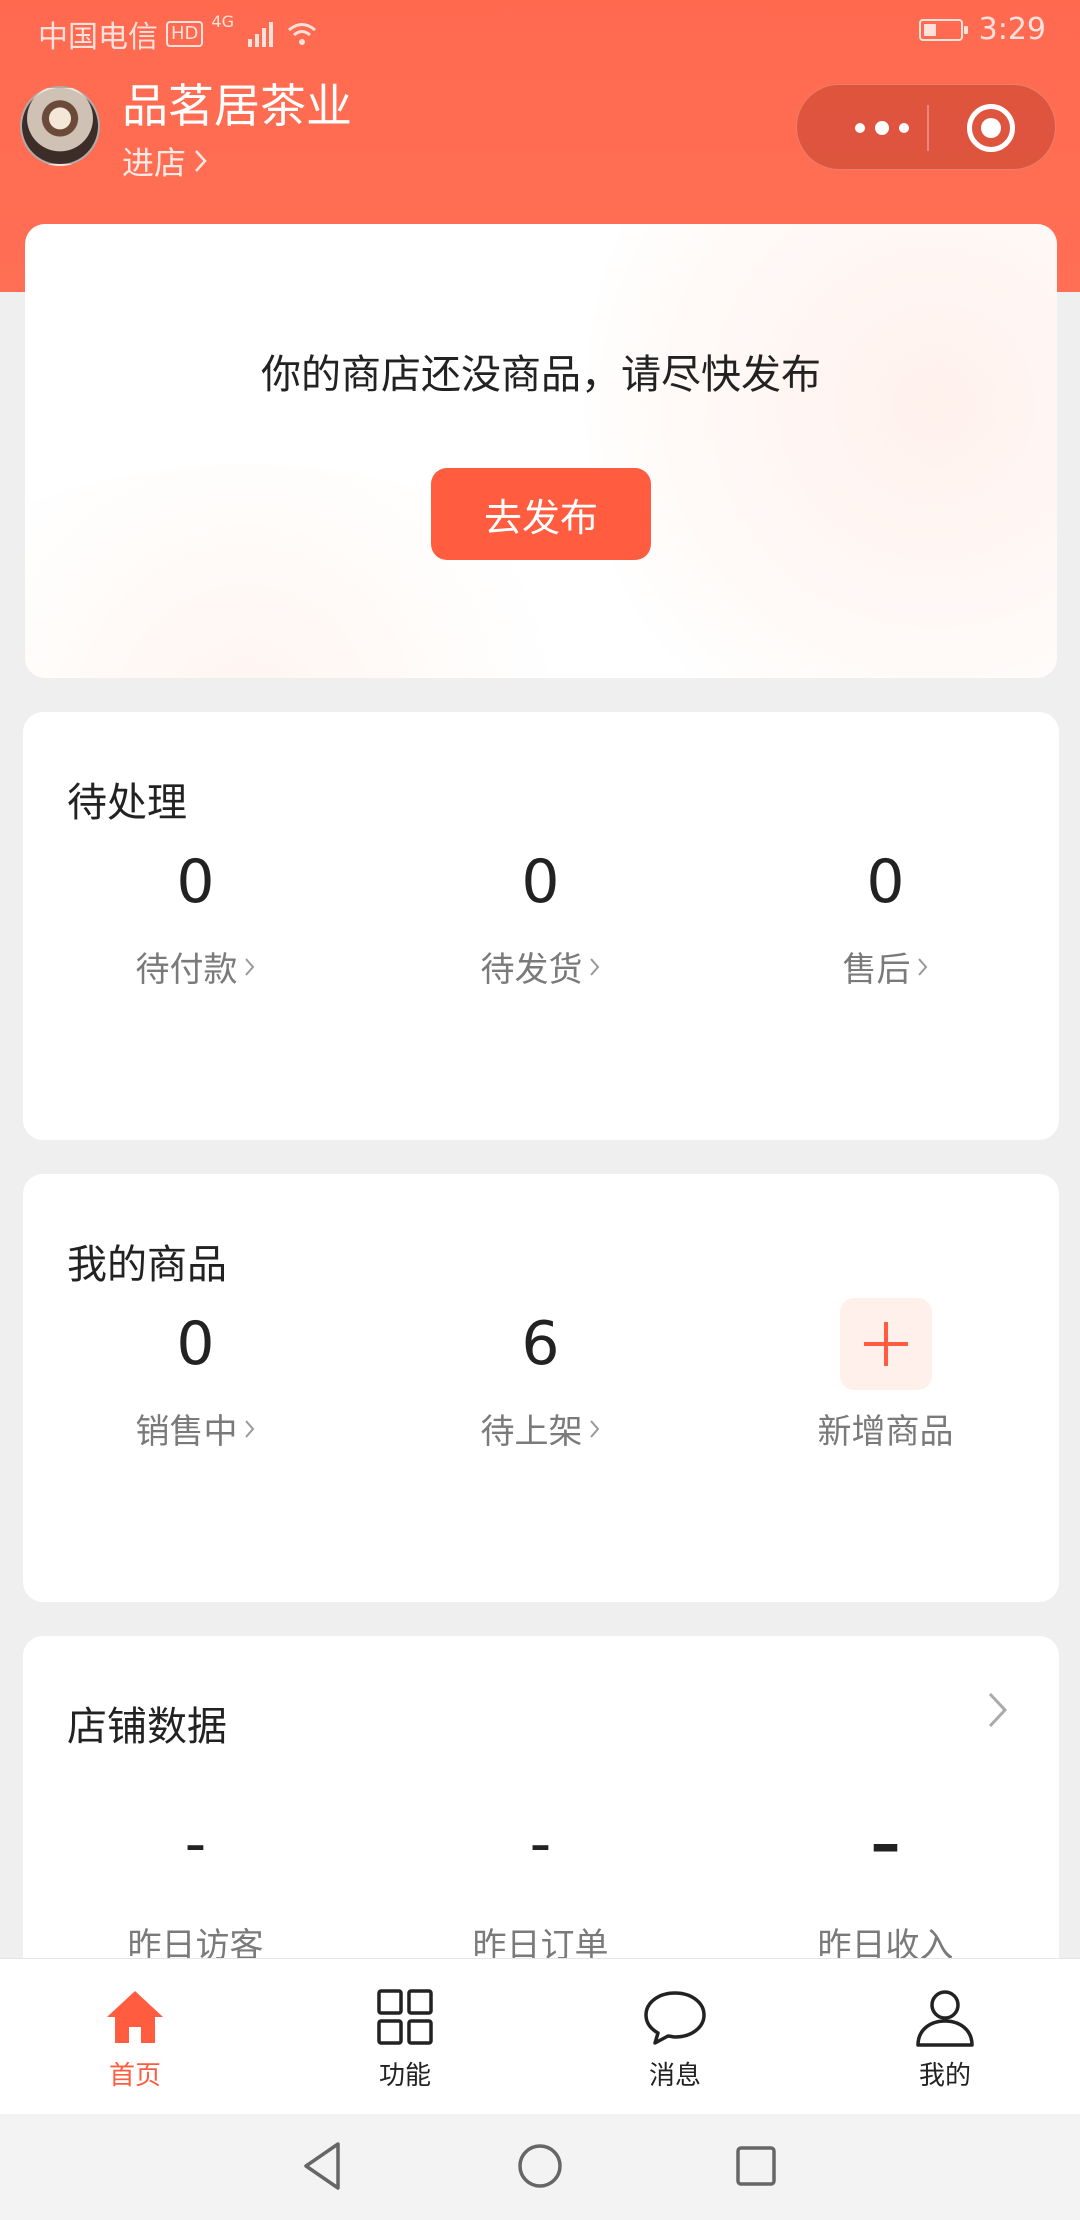  What do you see at coordinates (134, 2076) in the screenshot?
I see `tab-label: 首页` at bounding box center [134, 2076].